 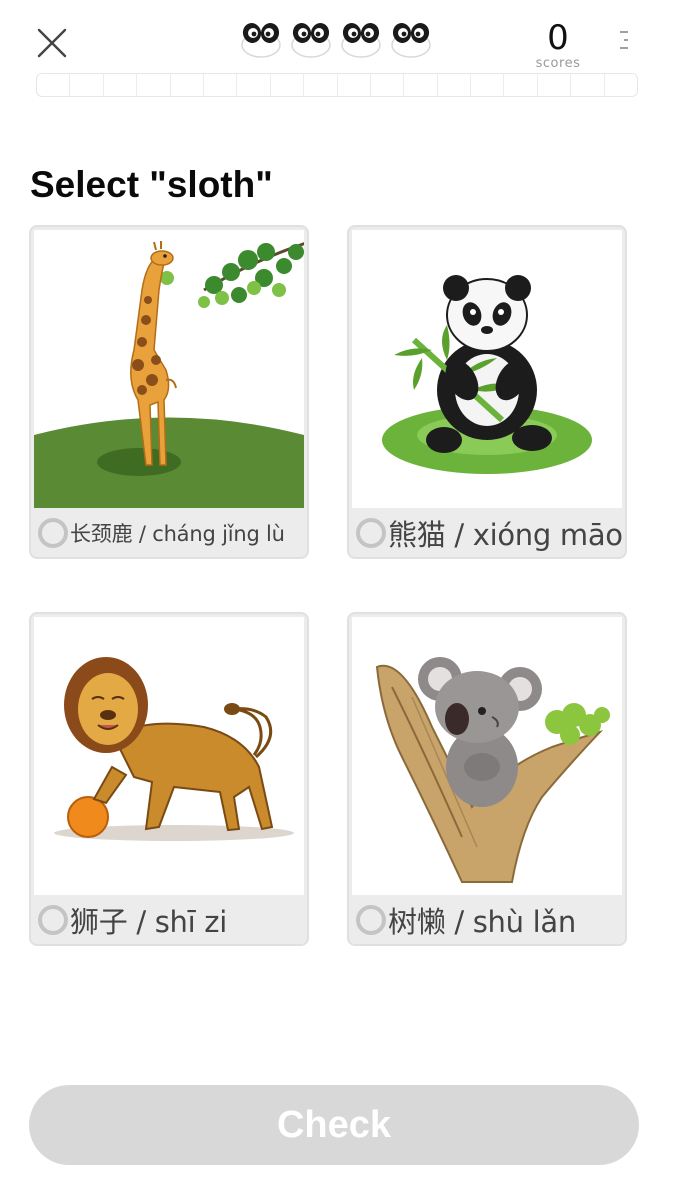 What do you see at coordinates (177, 534) in the screenshot?
I see `option-label-giraffe: 长颈鹿 / cháng jǐng lù` at bounding box center [177, 534].